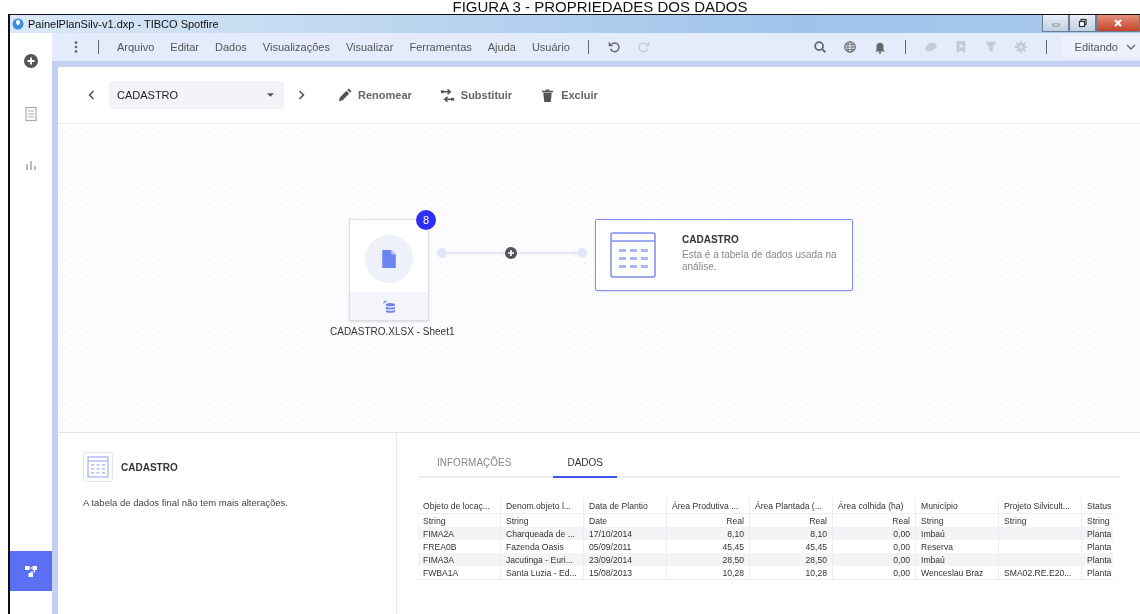 This screenshot has height=614, width=1140. What do you see at coordinates (625, 506) in the screenshot?
I see `column-header: Data de Plantio` at bounding box center [625, 506].